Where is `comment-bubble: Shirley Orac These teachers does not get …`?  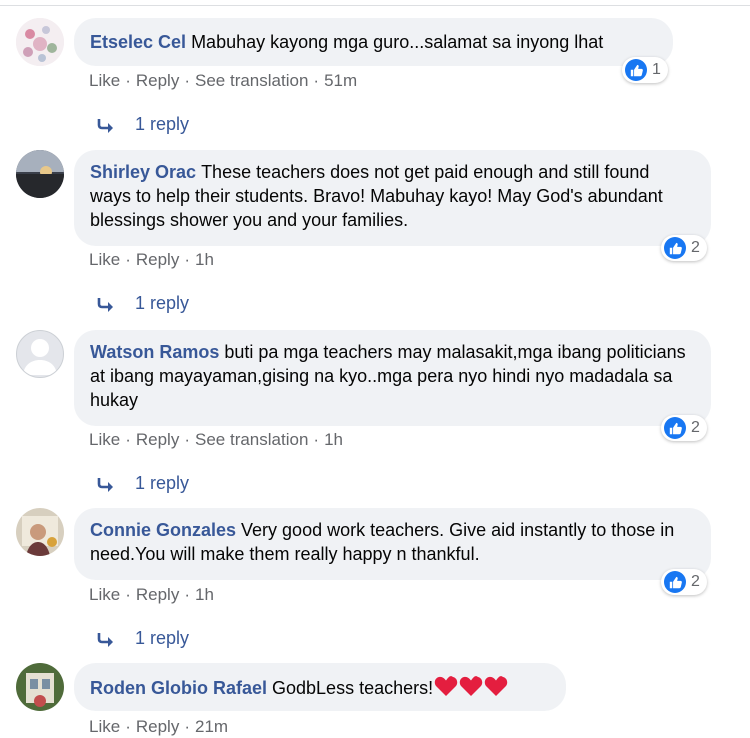
comment-bubble: Shirley Orac These teachers does not get … is located at coordinates (392, 198).